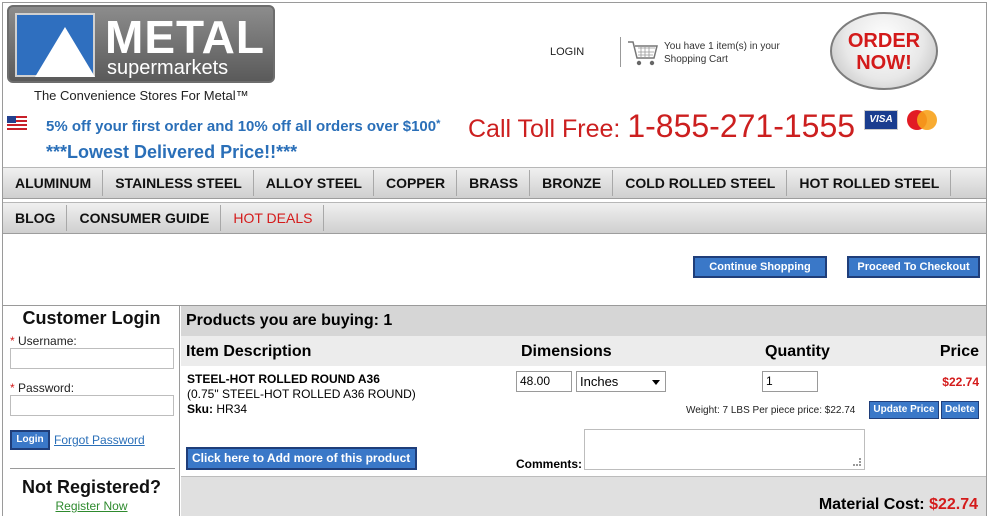 This screenshot has width=991, height=516. I want to click on item-title: STEEL-HOT ROLLED ROUND A36, so click(283, 379).